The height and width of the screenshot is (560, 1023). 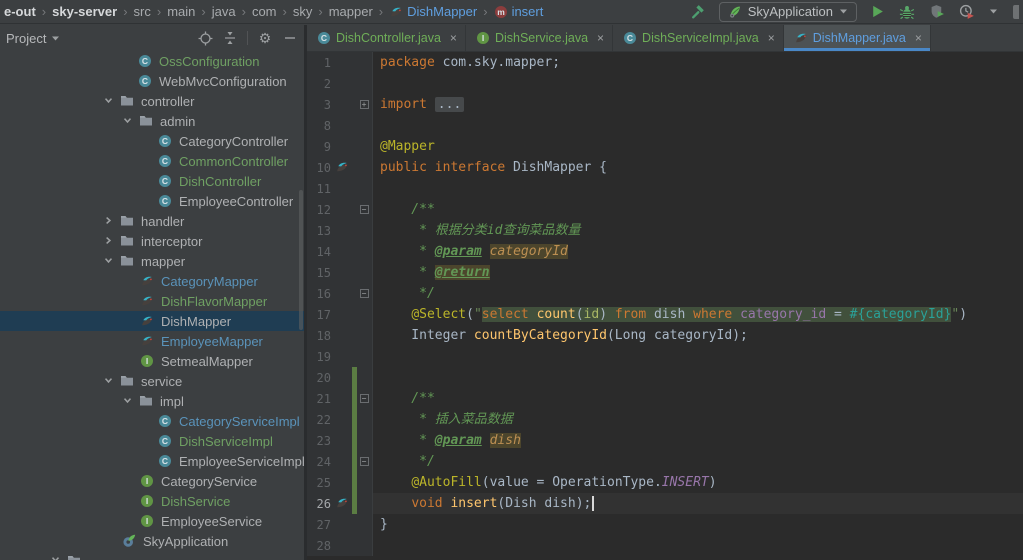 I want to click on tree-item-controller: controller, so click(x=152, y=101).